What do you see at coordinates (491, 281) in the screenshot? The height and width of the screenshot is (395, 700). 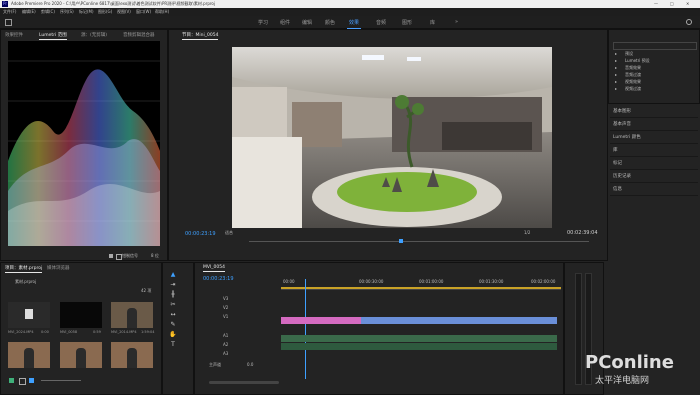 I see `ruler-label: 00:01:30:00` at bounding box center [491, 281].